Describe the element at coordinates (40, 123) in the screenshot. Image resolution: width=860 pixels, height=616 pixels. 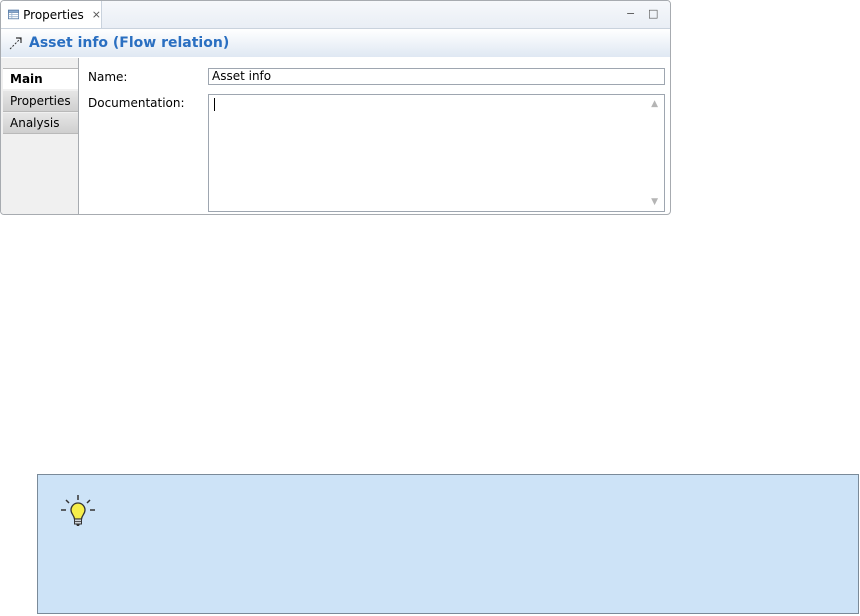
I see `sidebar-item-analysis: Analysis` at that location.